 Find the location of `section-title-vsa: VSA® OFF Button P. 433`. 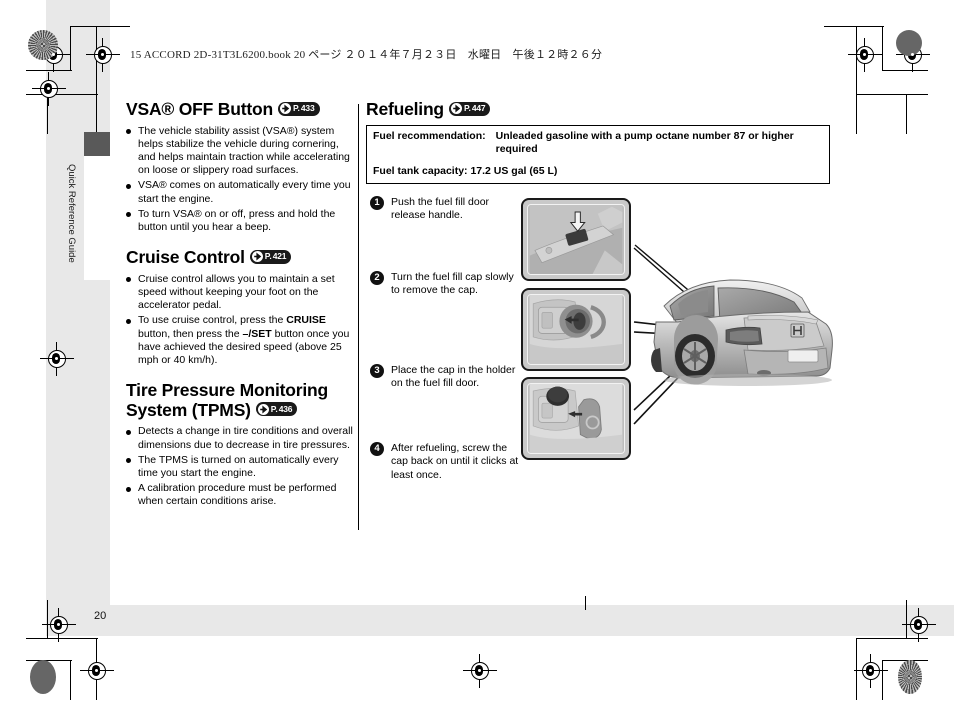

section-title-vsa: VSA® OFF Button P. 433 is located at coordinates (240, 109).